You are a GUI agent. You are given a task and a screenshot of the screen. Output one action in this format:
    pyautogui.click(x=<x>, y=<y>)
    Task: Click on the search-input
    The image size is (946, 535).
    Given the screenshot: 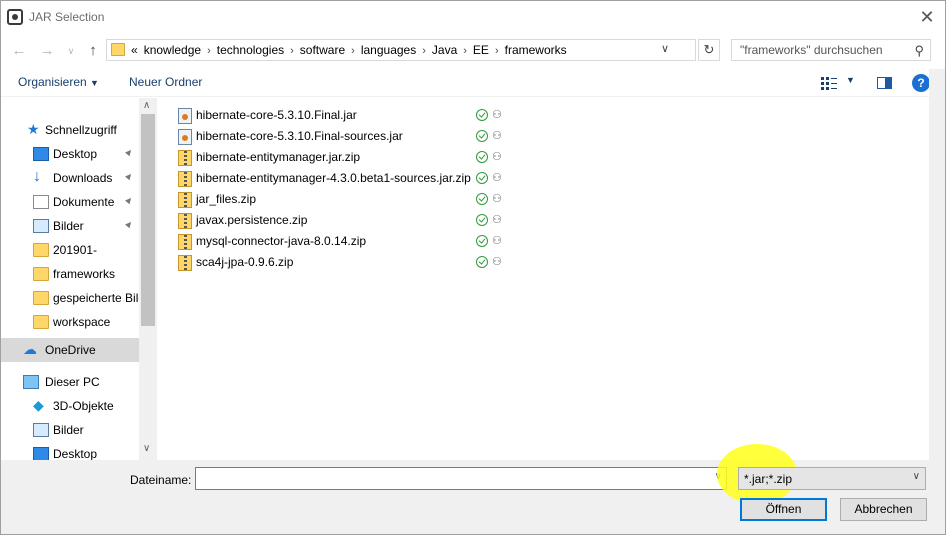 What is the action you would take?
    pyautogui.click(x=820, y=50)
    